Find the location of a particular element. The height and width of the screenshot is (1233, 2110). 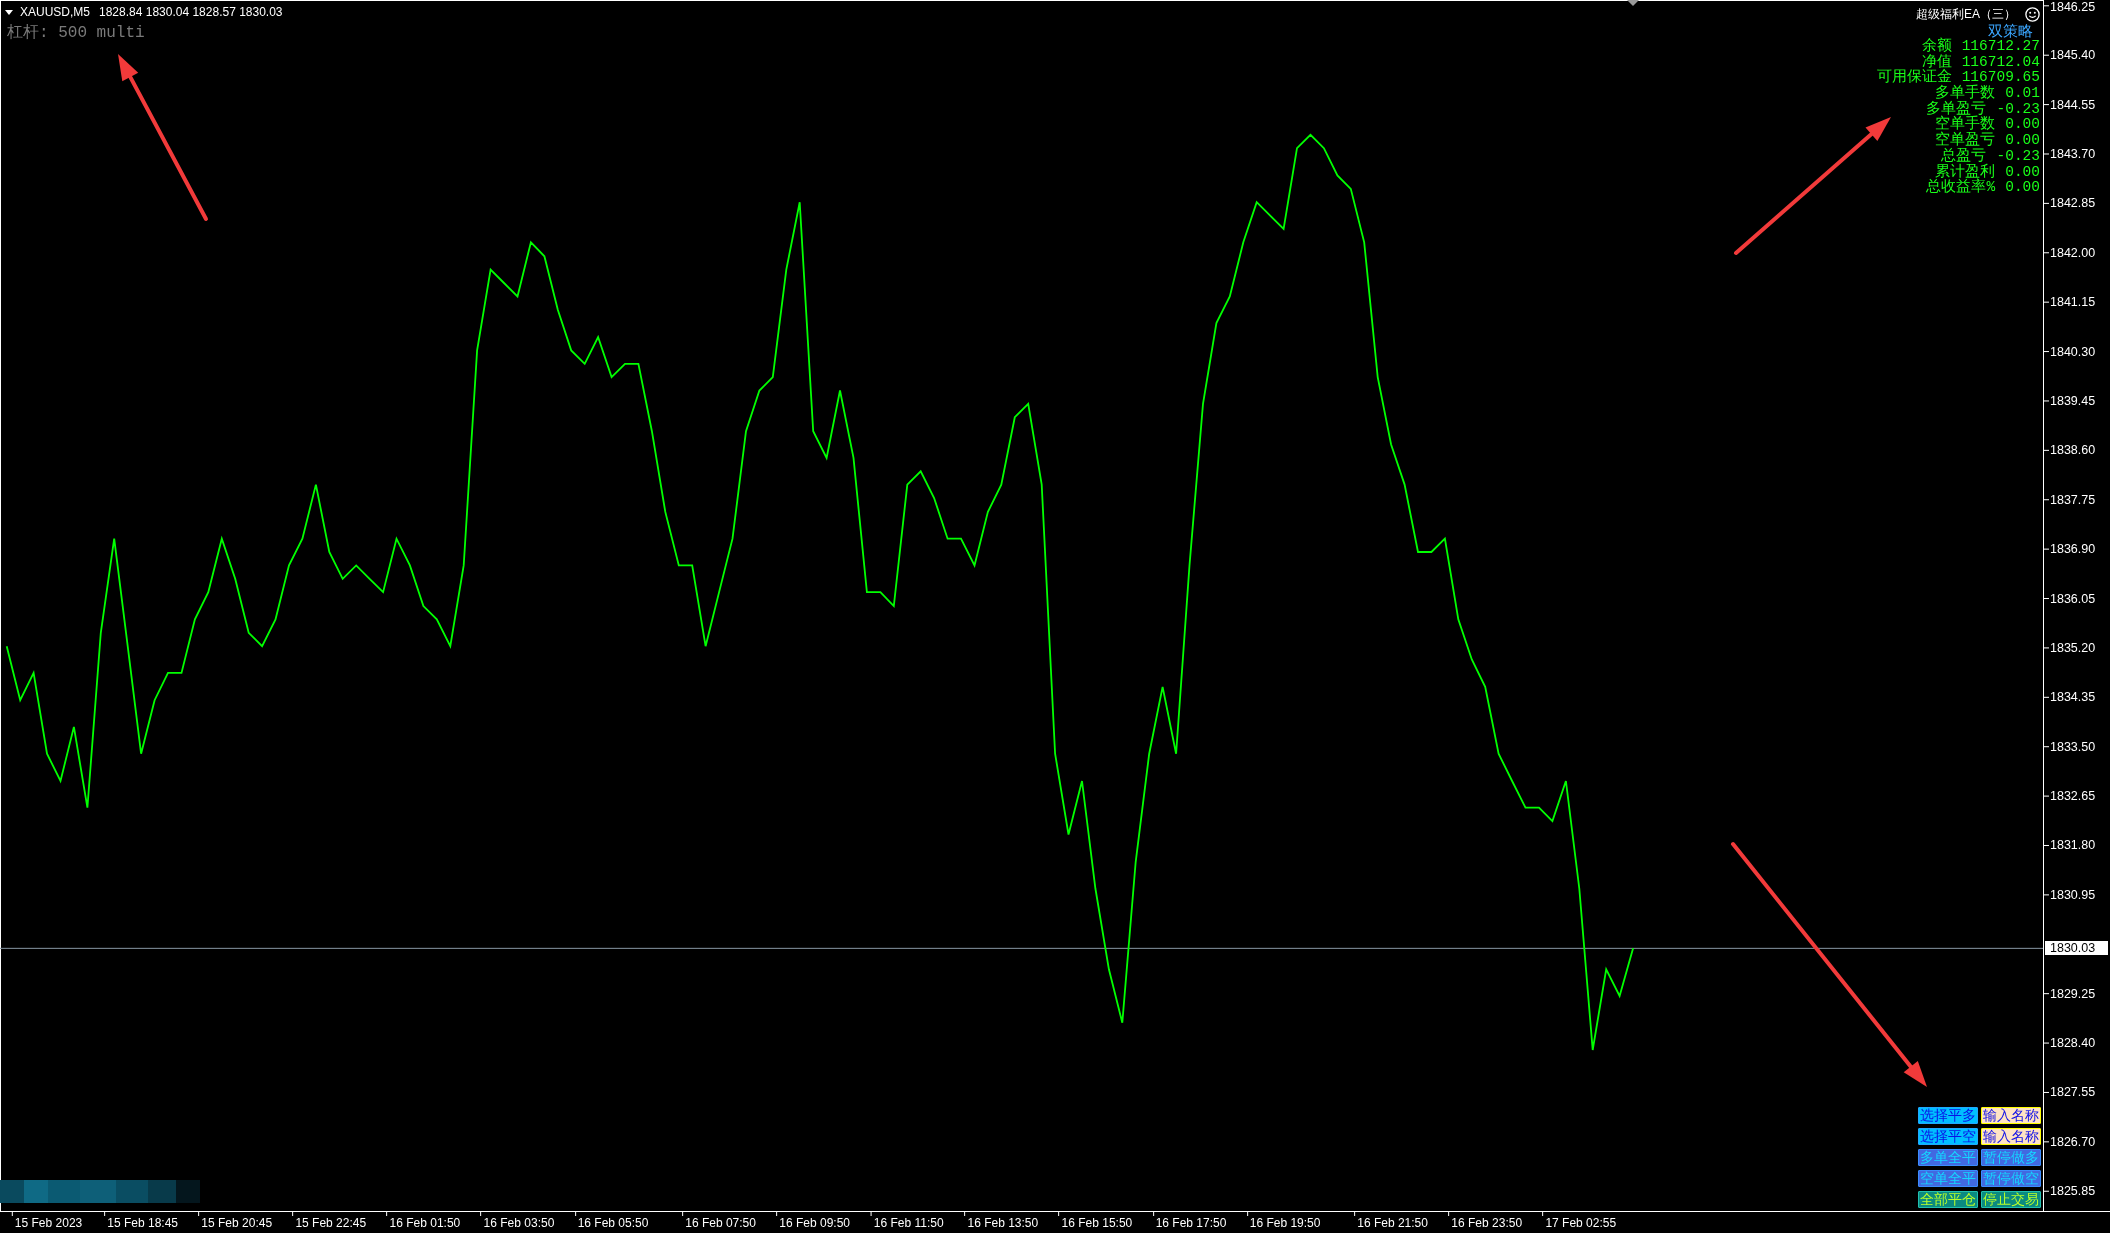

stat-label: 累计盈利 is located at coordinates (1965, 172).